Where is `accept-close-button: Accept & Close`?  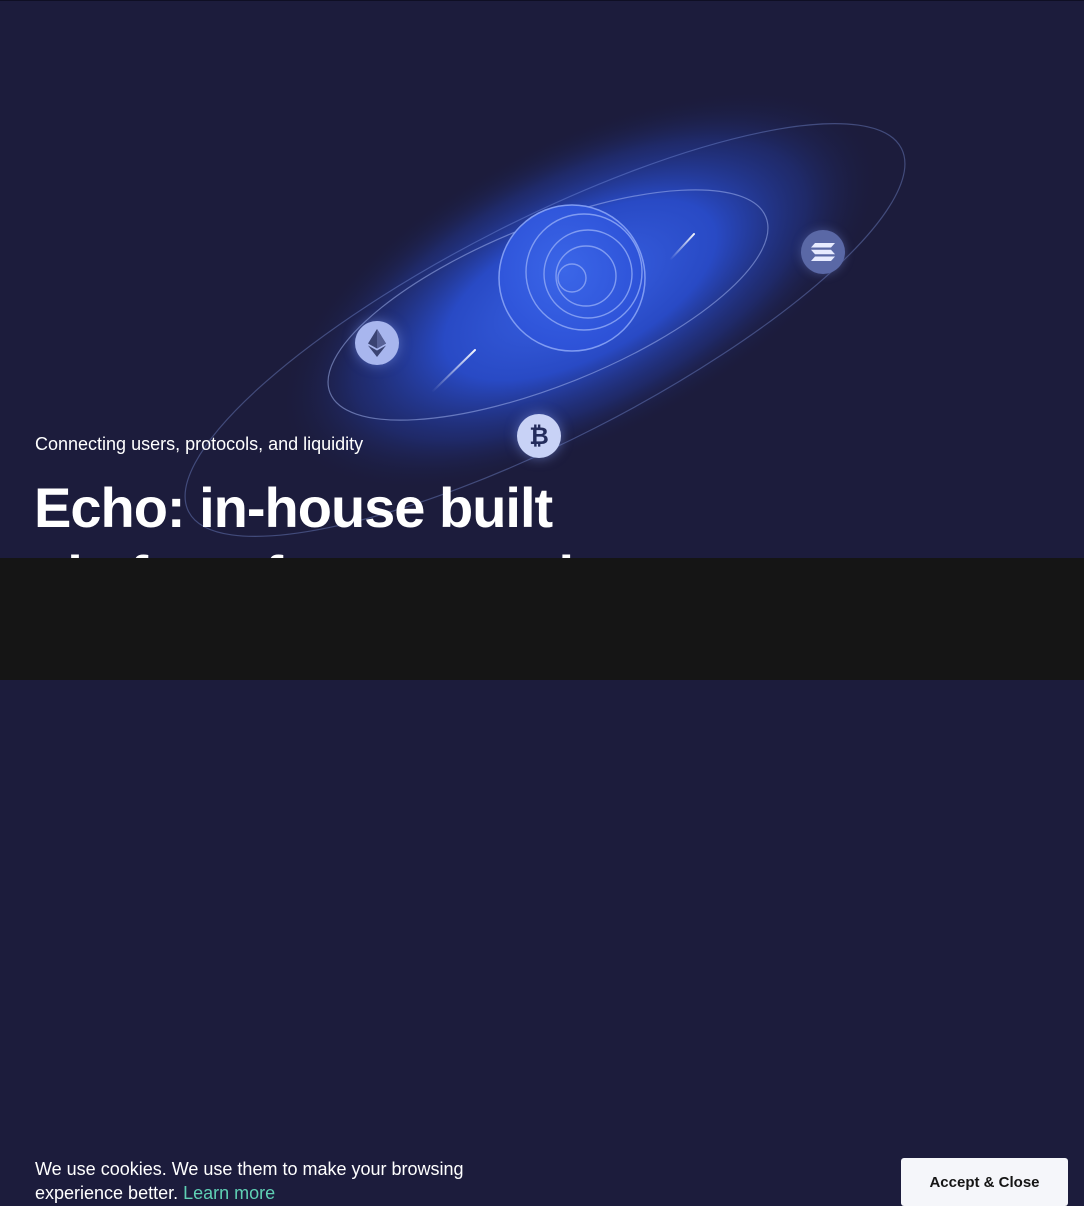 accept-close-button: Accept & Close is located at coordinates (984, 1182).